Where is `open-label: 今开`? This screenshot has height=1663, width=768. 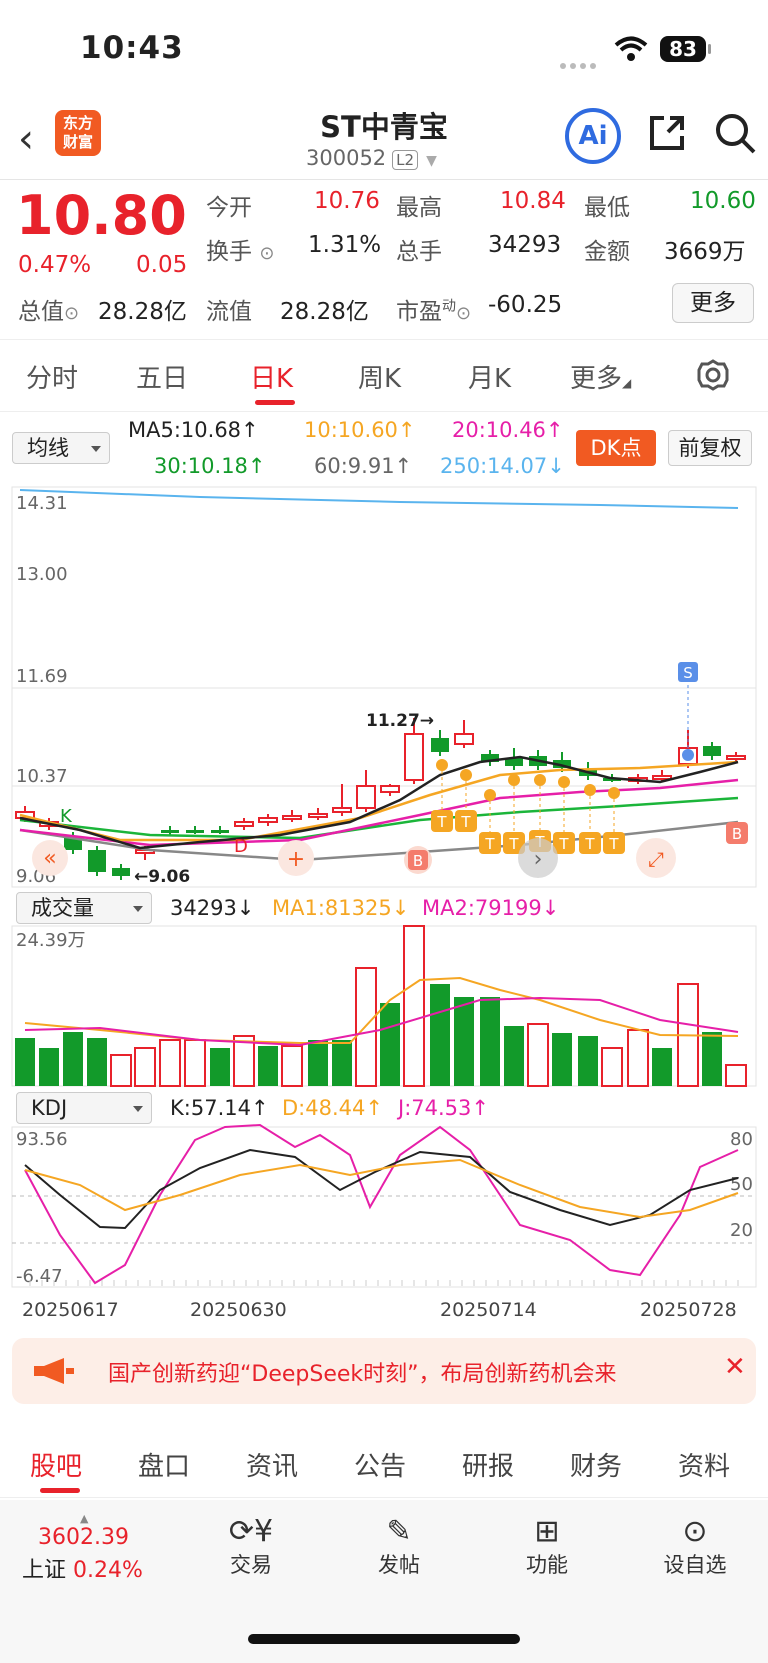
open-label: 今开 is located at coordinates (229, 208).